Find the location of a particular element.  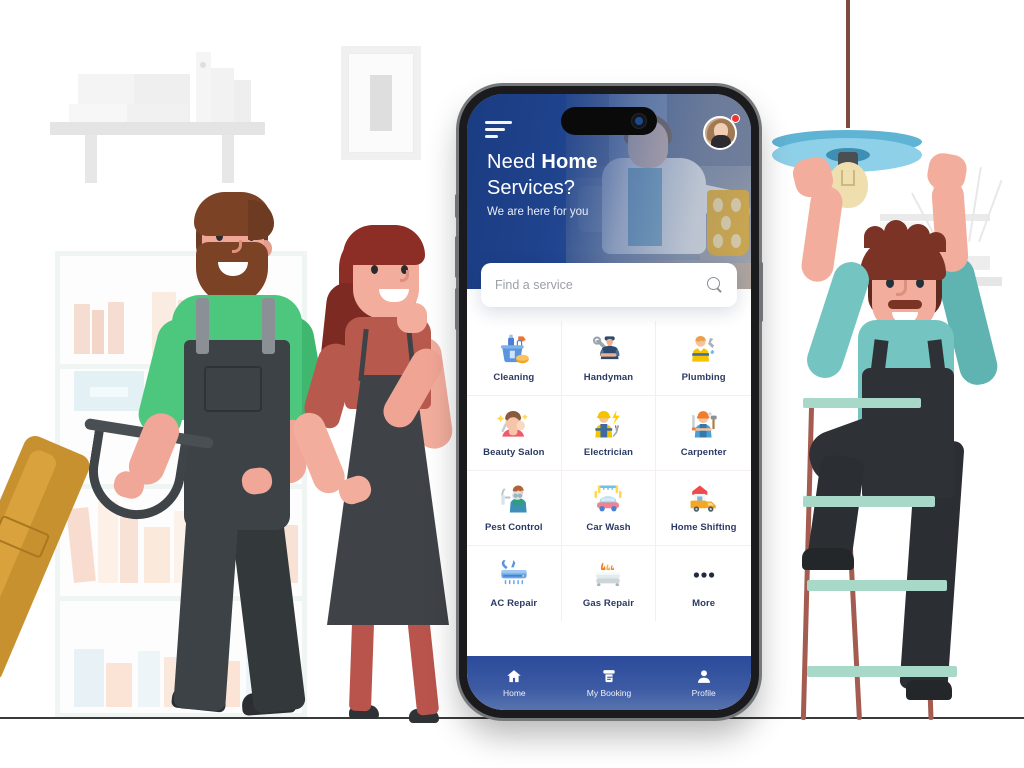

service-label: Beauty Salon is located at coordinates (514, 452).